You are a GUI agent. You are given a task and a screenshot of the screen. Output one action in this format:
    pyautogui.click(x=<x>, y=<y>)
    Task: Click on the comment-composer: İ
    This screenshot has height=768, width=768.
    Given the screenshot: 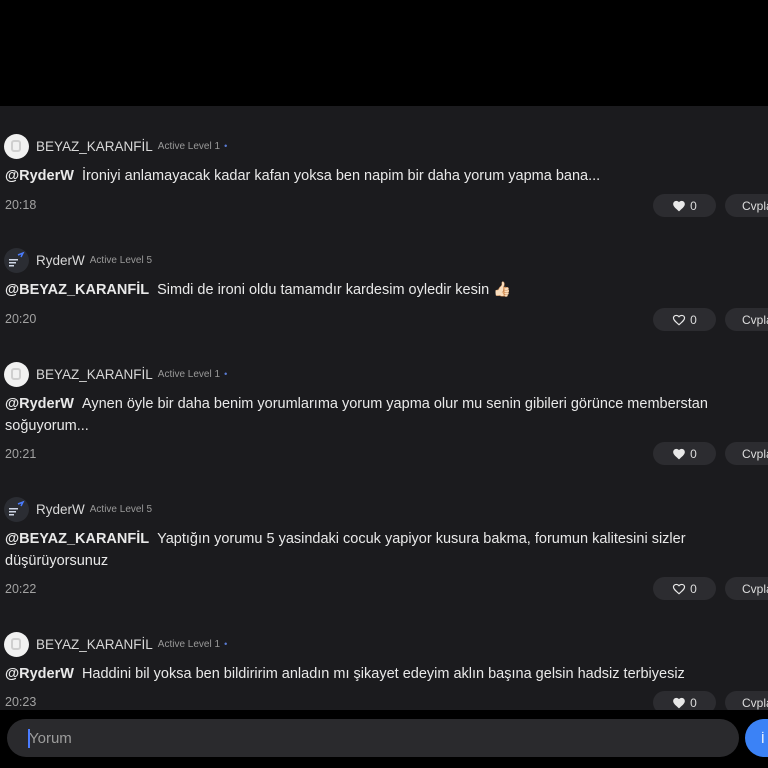 What is the action you would take?
    pyautogui.click(x=384, y=739)
    